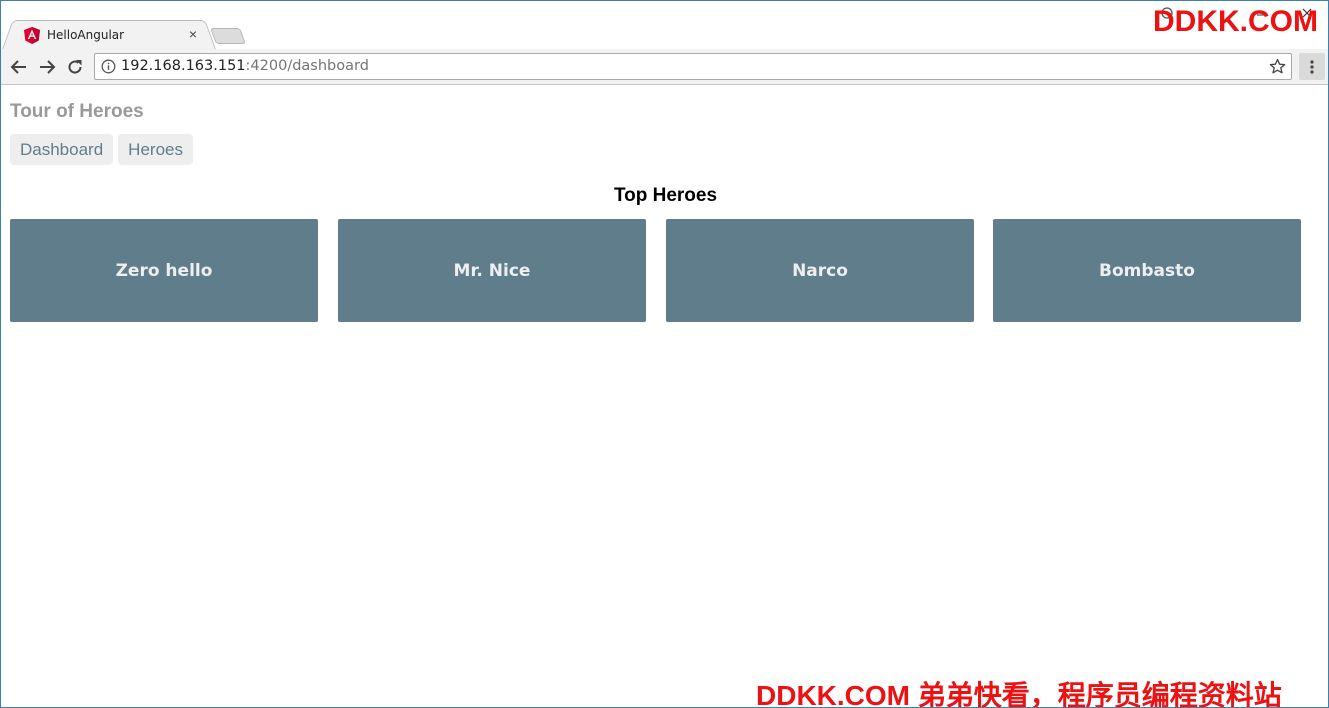  I want to click on browser-tab: HelloAngular ×, so click(109, 35).